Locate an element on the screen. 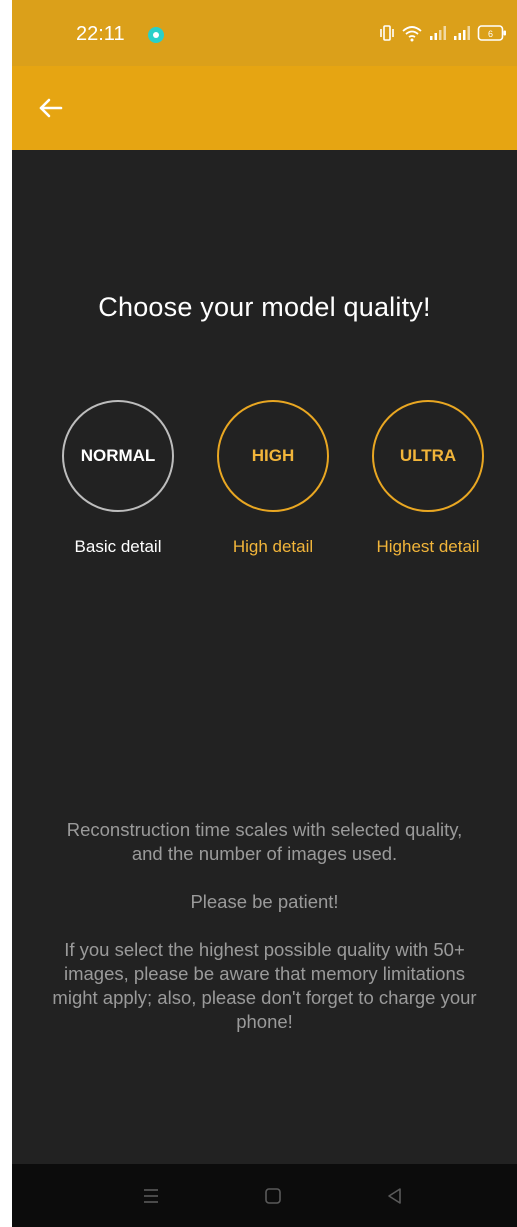 This screenshot has height=1227, width=517. option-label: HIGH is located at coordinates (273, 455).